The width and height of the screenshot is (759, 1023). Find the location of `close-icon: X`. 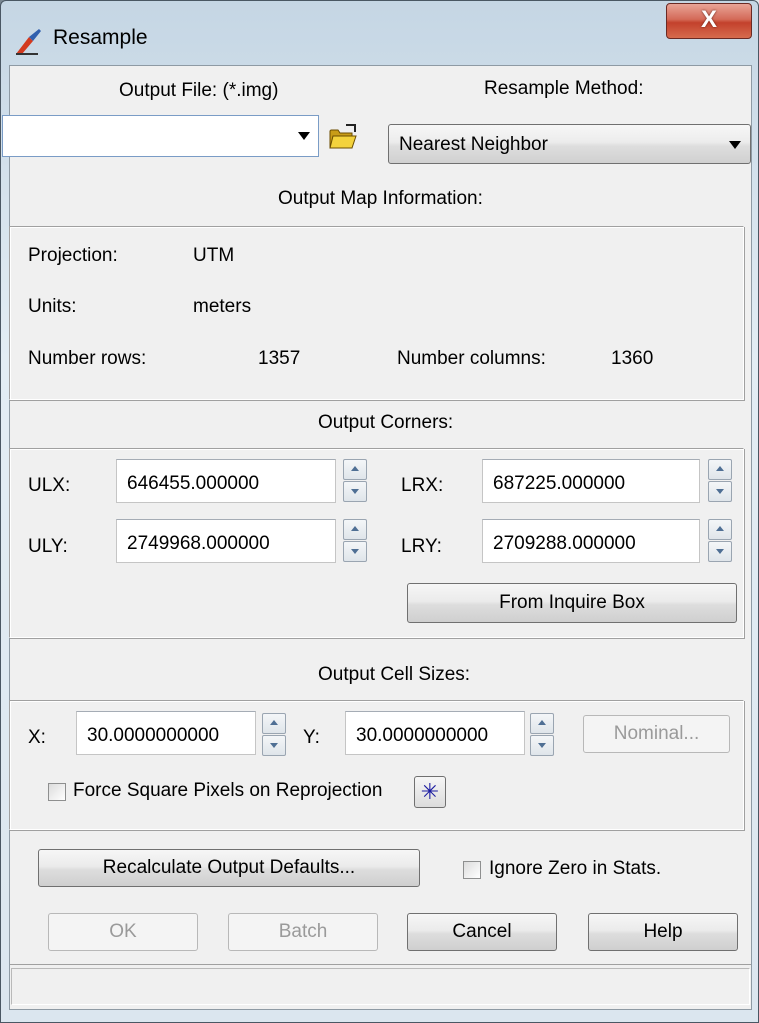

close-icon: X is located at coordinates (708, 19).